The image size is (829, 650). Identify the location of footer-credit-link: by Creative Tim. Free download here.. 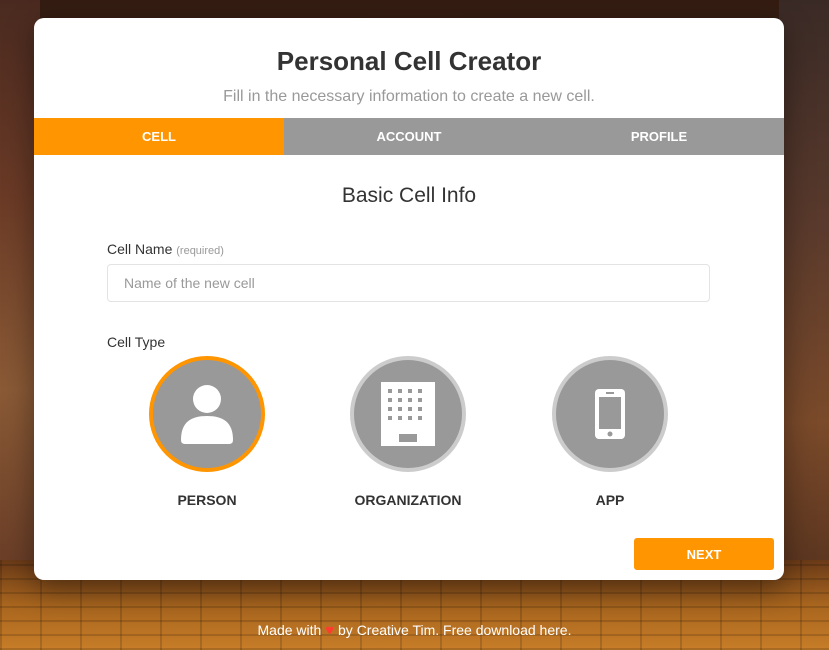
(454, 630).